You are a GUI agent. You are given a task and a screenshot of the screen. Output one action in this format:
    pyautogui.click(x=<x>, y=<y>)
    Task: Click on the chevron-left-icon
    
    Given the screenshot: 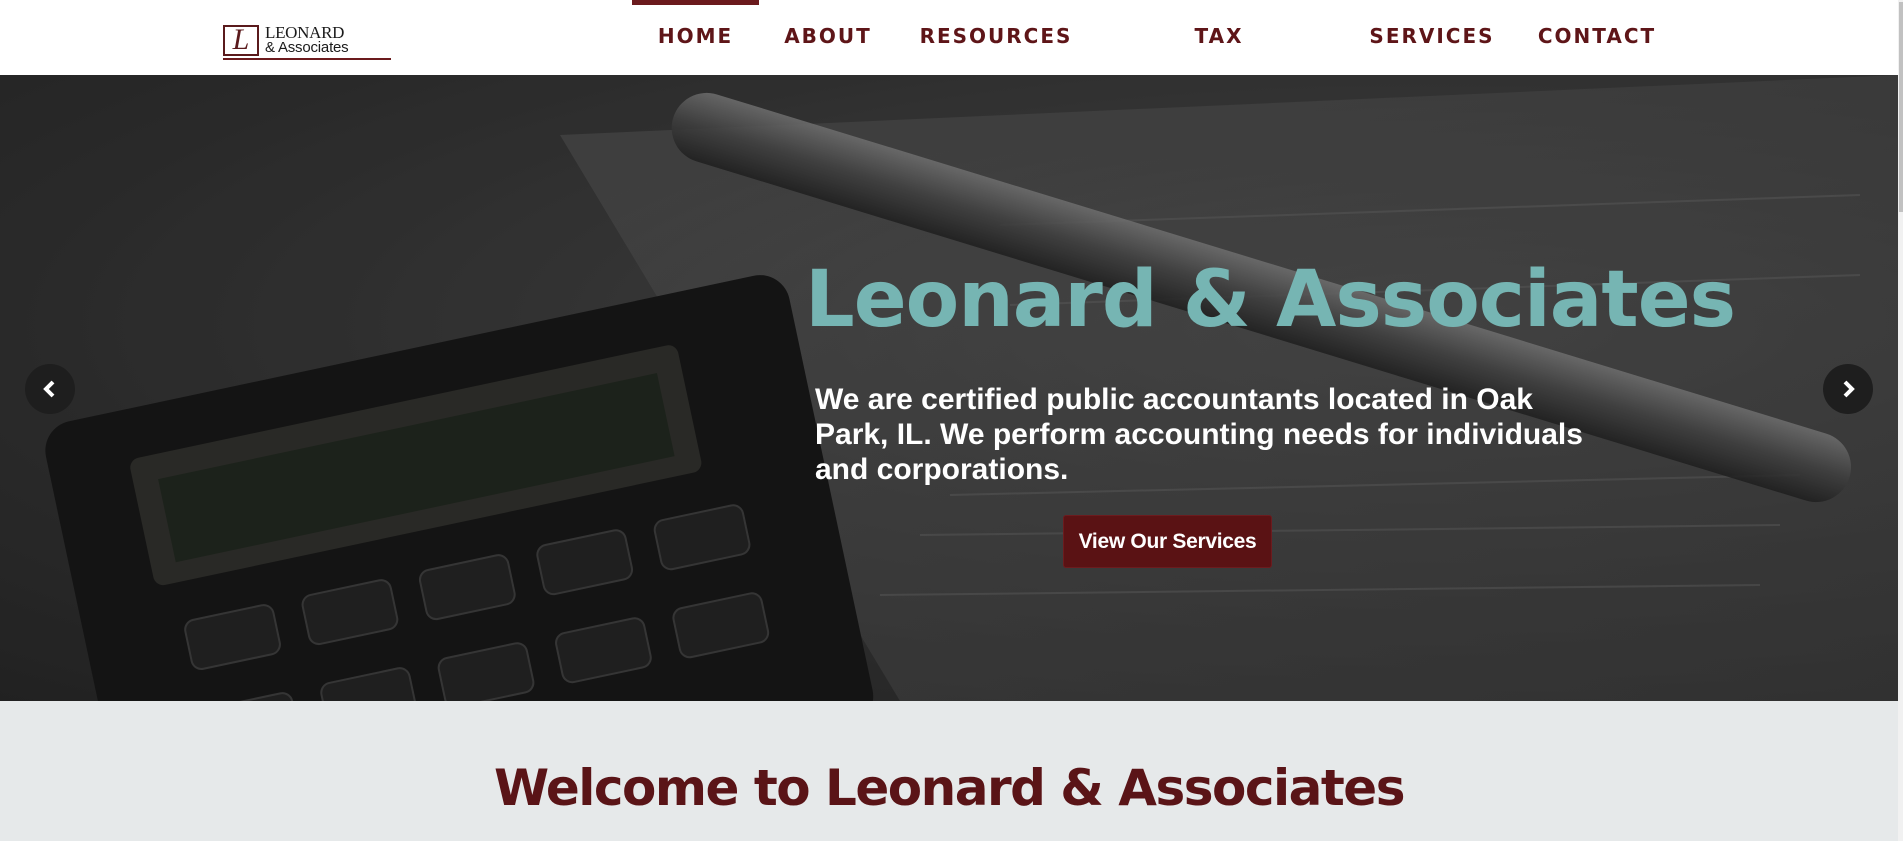 What is the action you would take?
    pyautogui.click(x=49, y=389)
    